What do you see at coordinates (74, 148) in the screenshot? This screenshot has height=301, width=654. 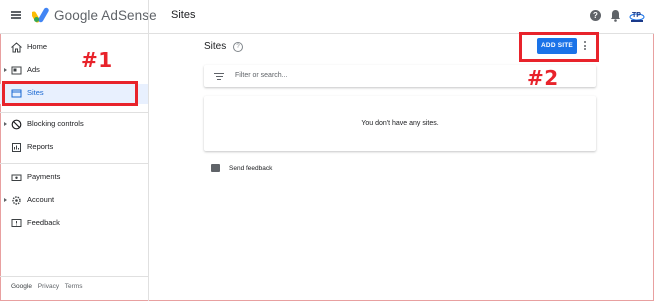 I see `sidebar-item-reports: Reports` at bounding box center [74, 148].